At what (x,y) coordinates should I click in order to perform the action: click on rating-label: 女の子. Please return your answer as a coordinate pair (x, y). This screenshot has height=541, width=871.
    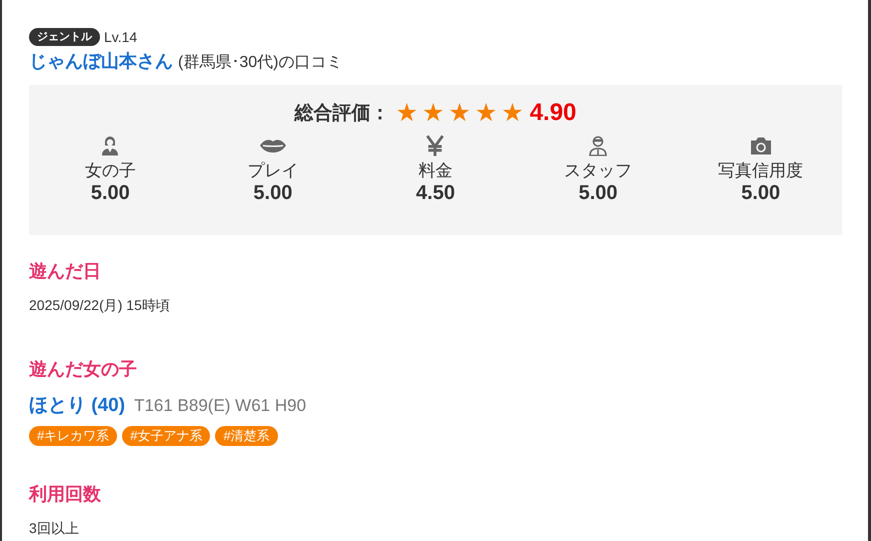
    Looking at the image, I should click on (110, 171).